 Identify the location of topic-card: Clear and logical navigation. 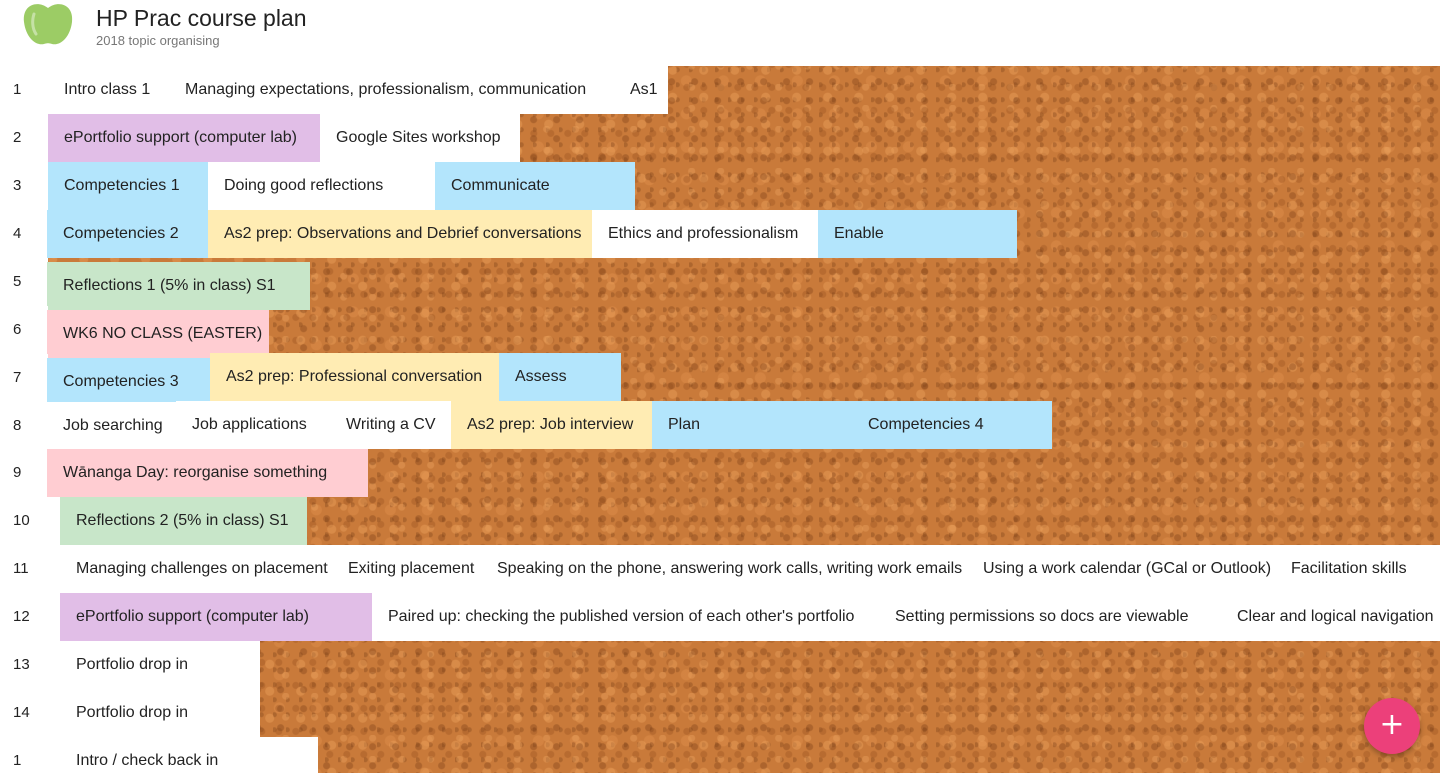
(1330, 617).